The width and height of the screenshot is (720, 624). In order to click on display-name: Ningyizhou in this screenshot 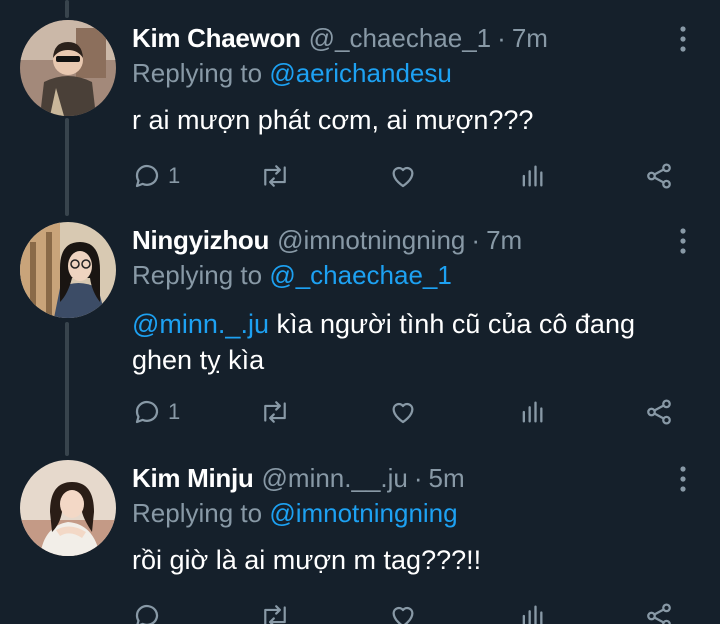, I will do `click(200, 240)`.